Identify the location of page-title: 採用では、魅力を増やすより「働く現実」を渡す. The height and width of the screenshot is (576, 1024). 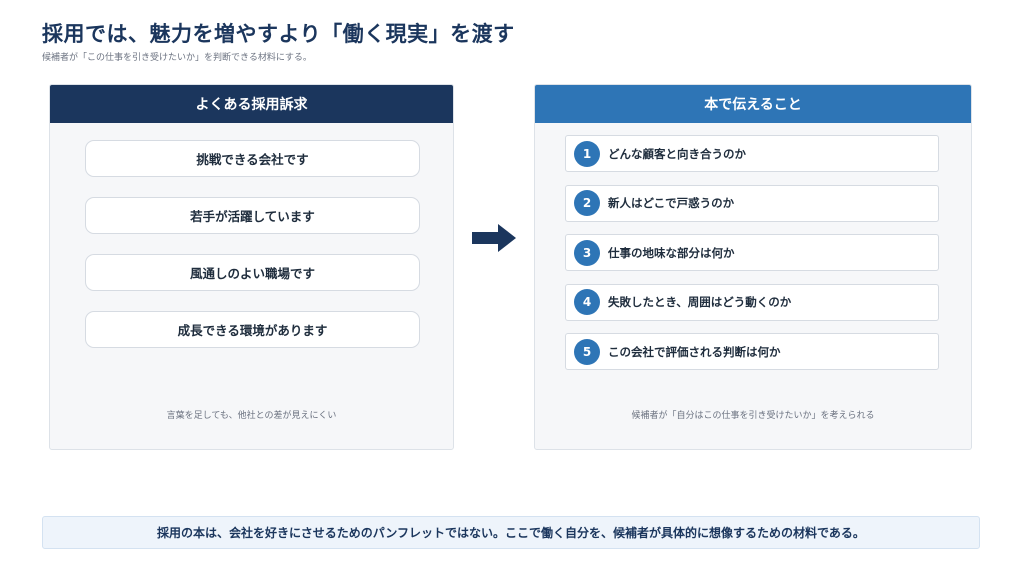
(278, 34).